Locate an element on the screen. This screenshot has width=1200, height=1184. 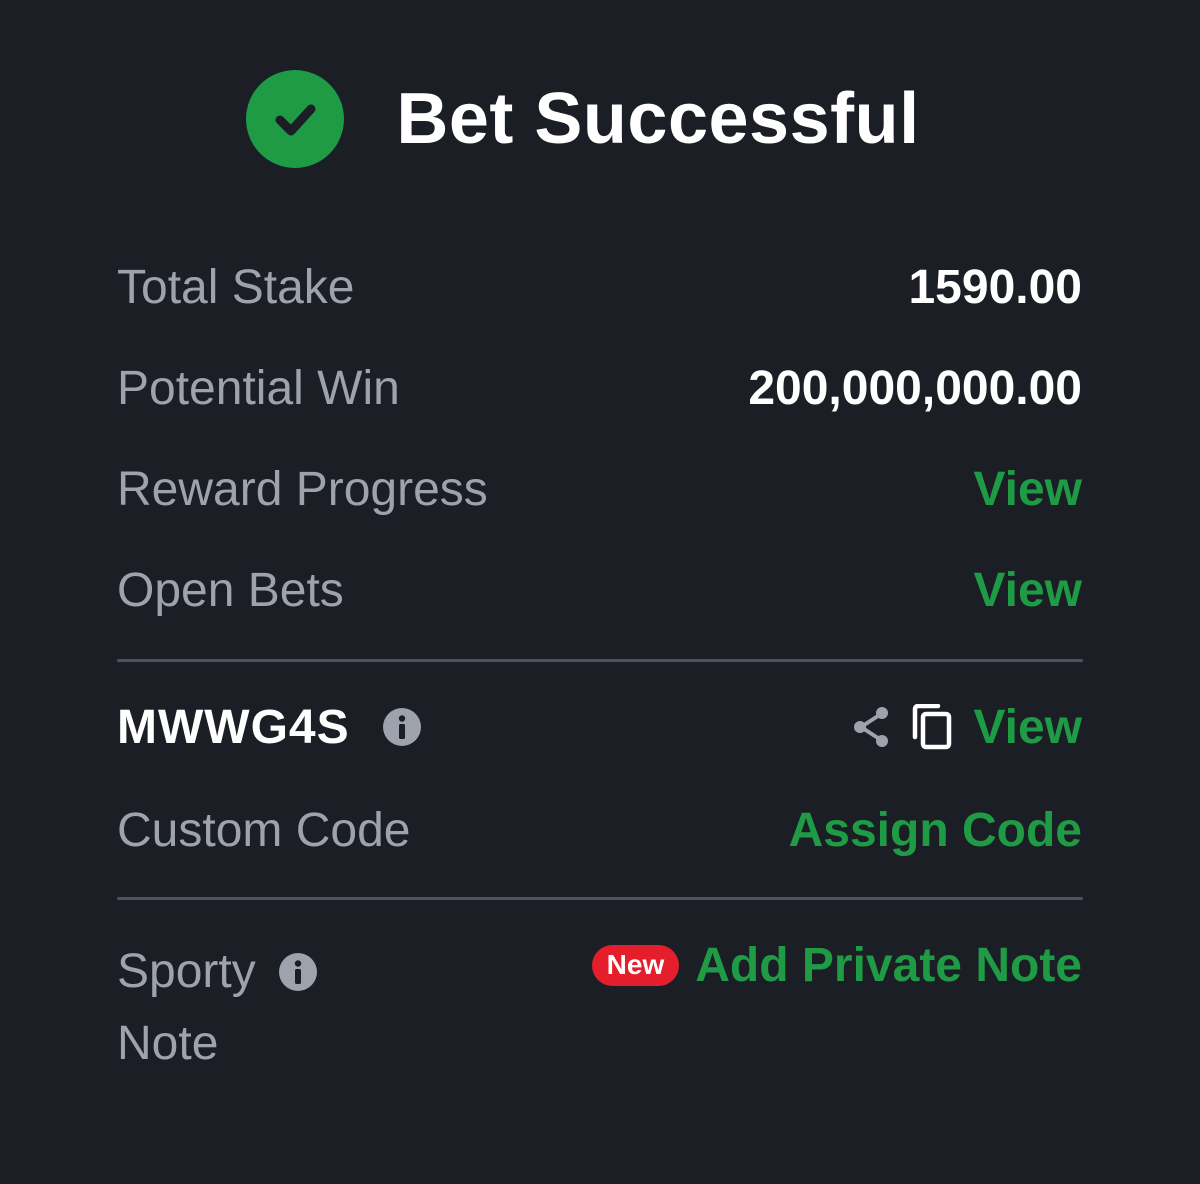
success-header: Bet Successful is located at coordinates (600, 119).